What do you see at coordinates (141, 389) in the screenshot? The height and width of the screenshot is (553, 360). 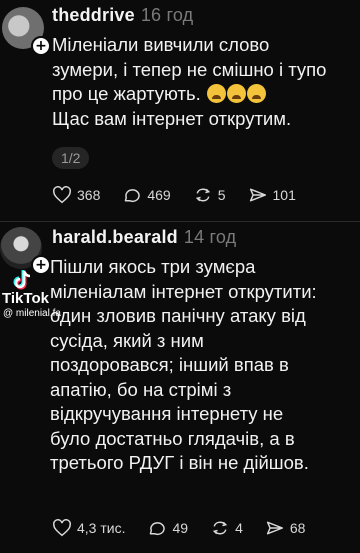 I see `post-text-line: апатію, бо на стрімі з` at bounding box center [141, 389].